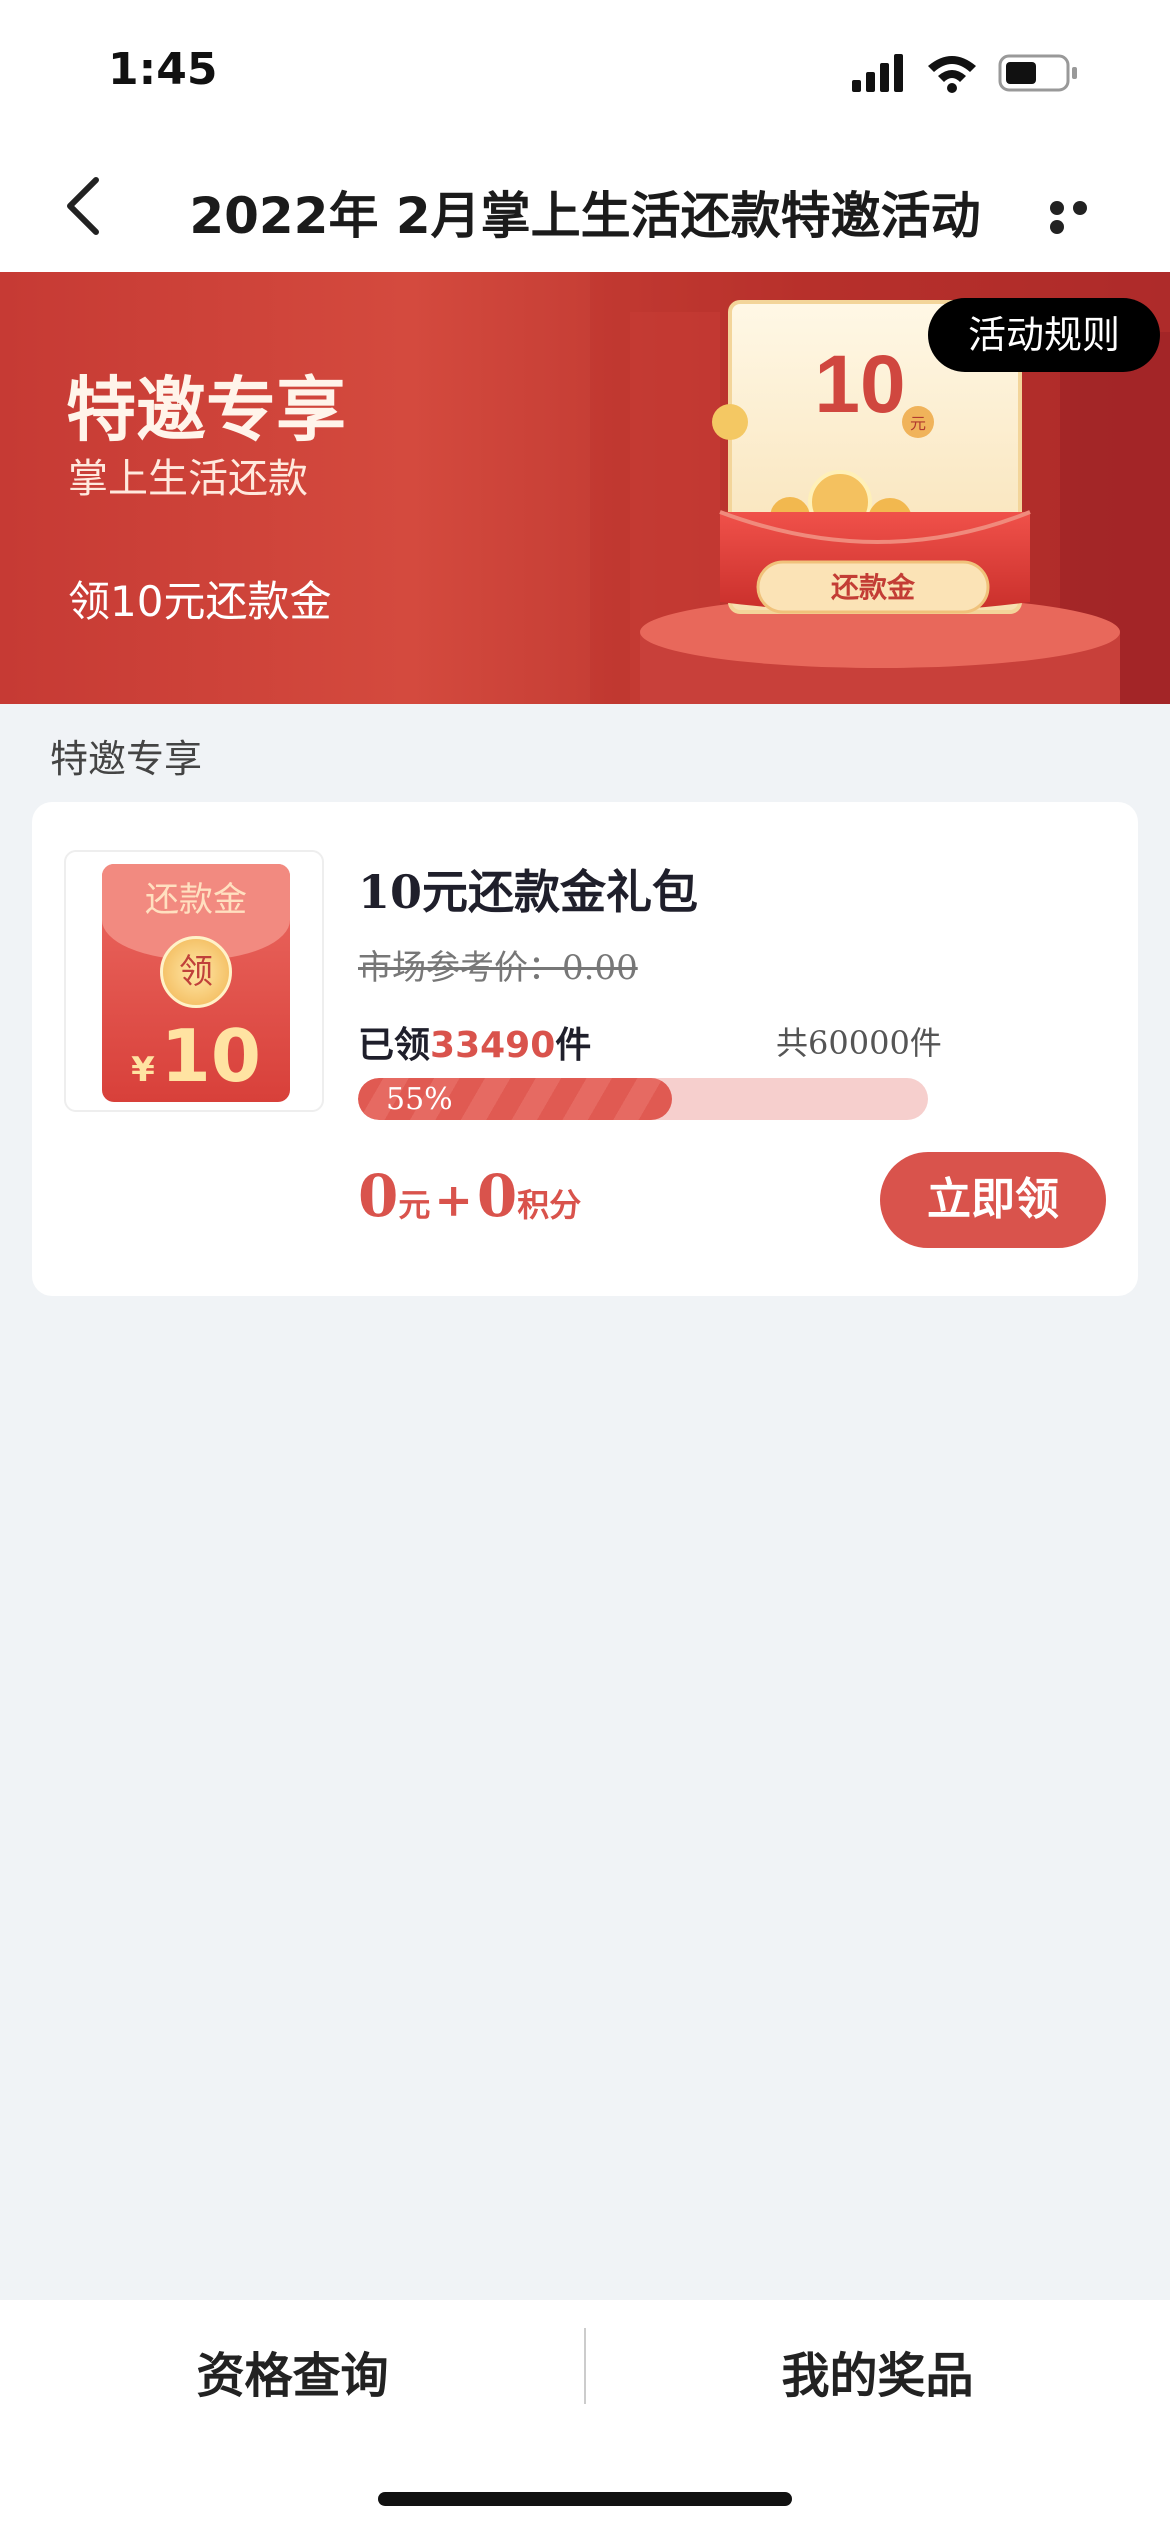  I want to click on tab-eligibility-check: 资格查询, so click(292, 2371).